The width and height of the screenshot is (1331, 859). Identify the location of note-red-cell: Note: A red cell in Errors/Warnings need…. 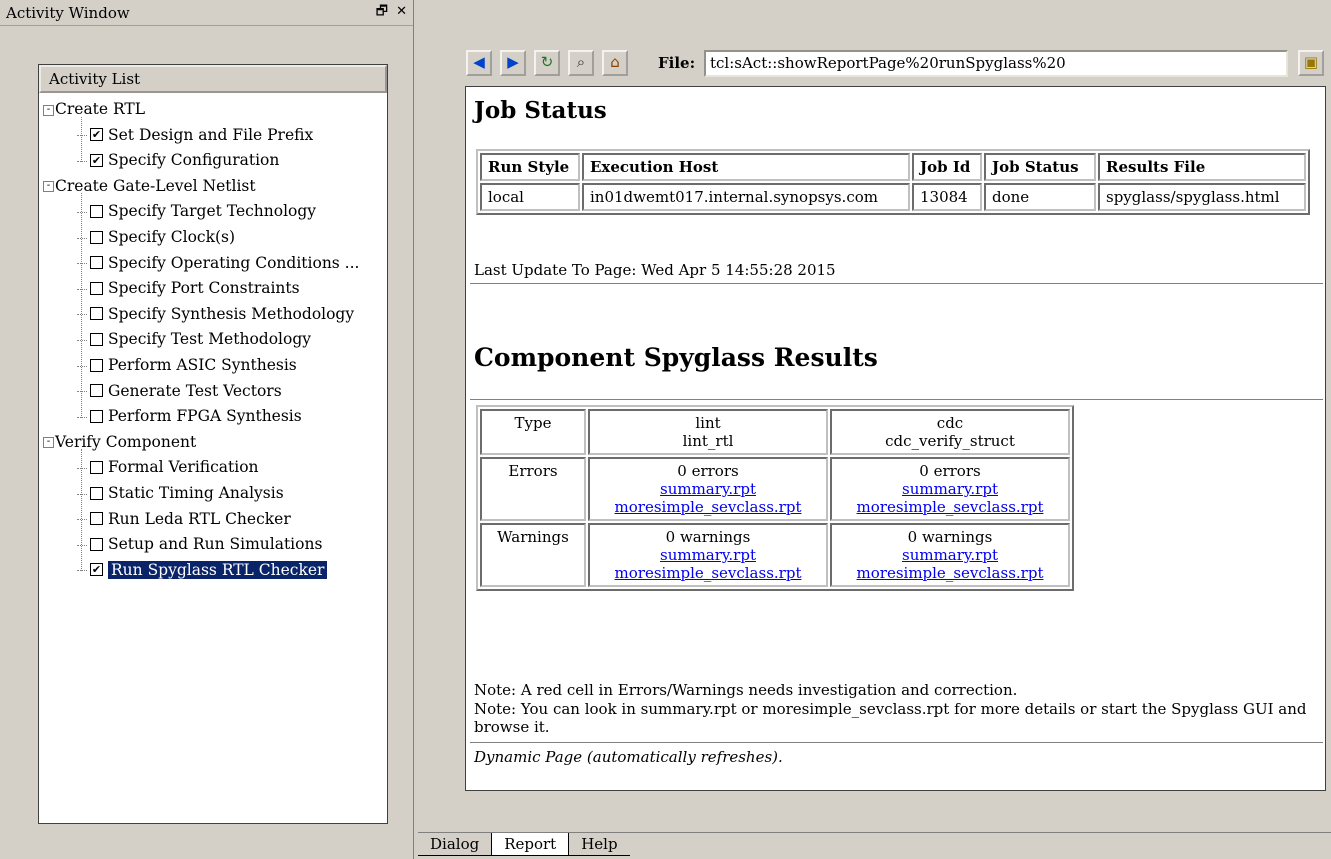
(746, 690).